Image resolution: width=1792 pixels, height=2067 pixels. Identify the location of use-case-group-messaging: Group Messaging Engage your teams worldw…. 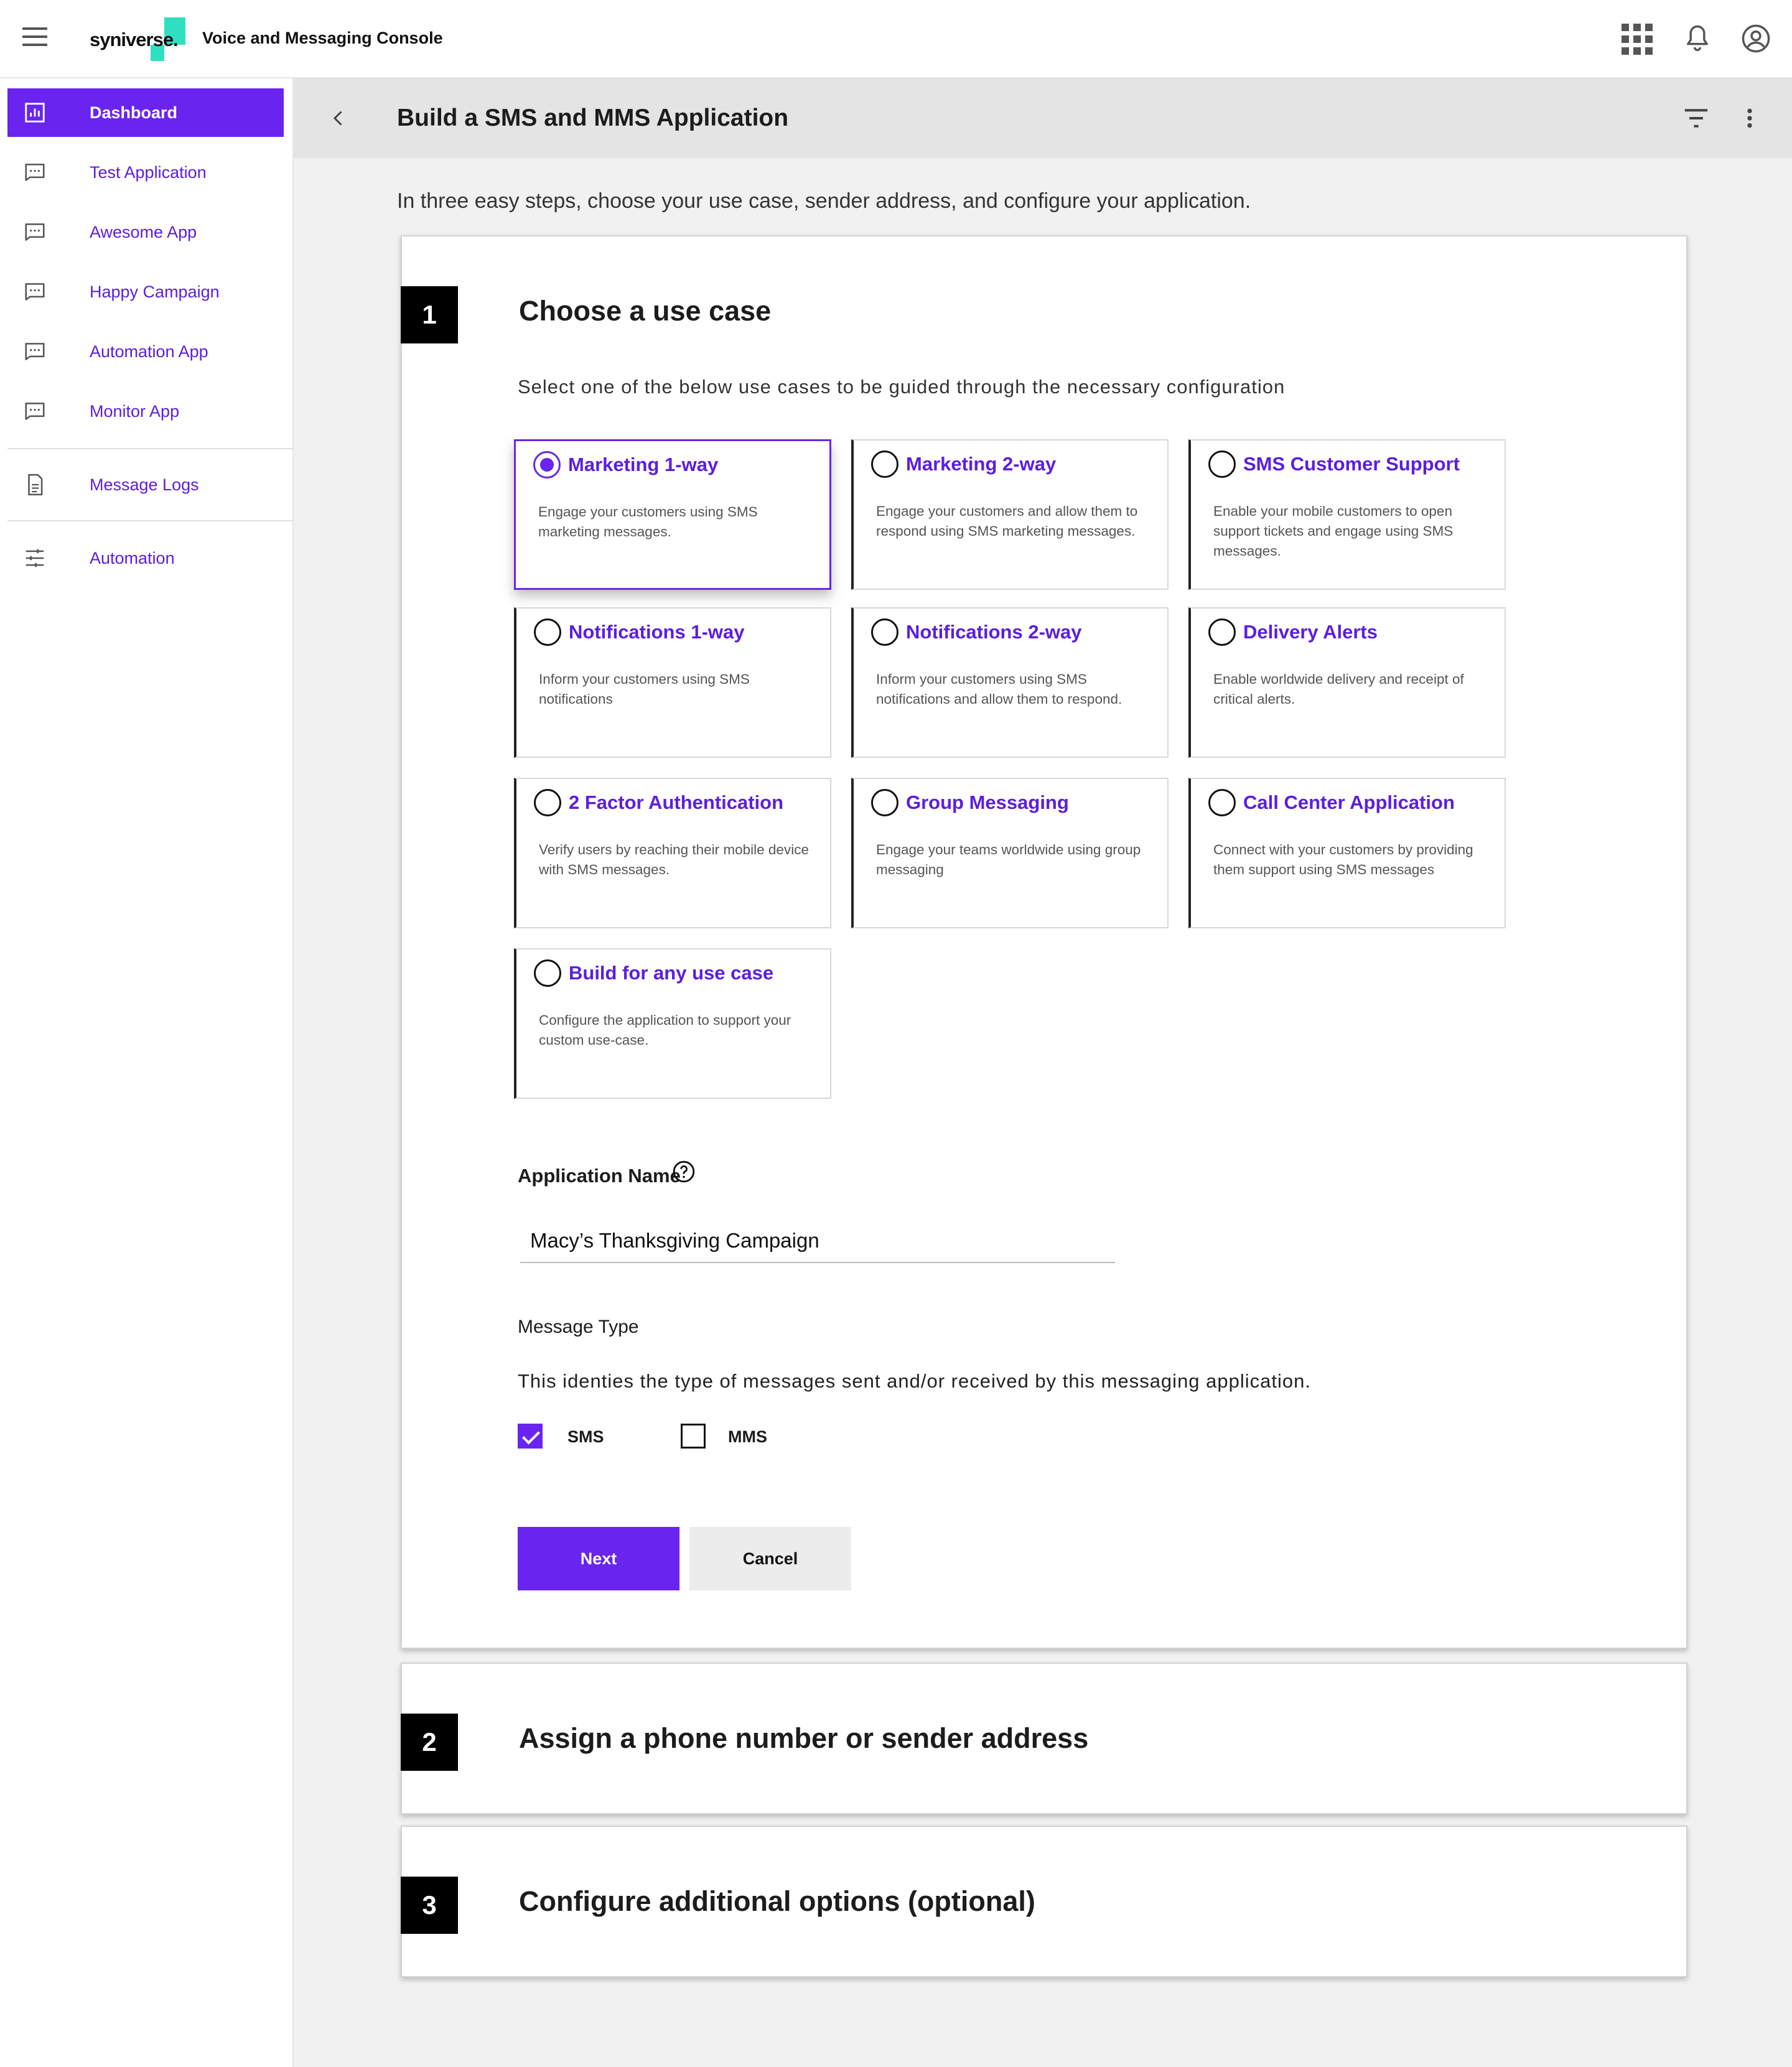
(1010, 853).